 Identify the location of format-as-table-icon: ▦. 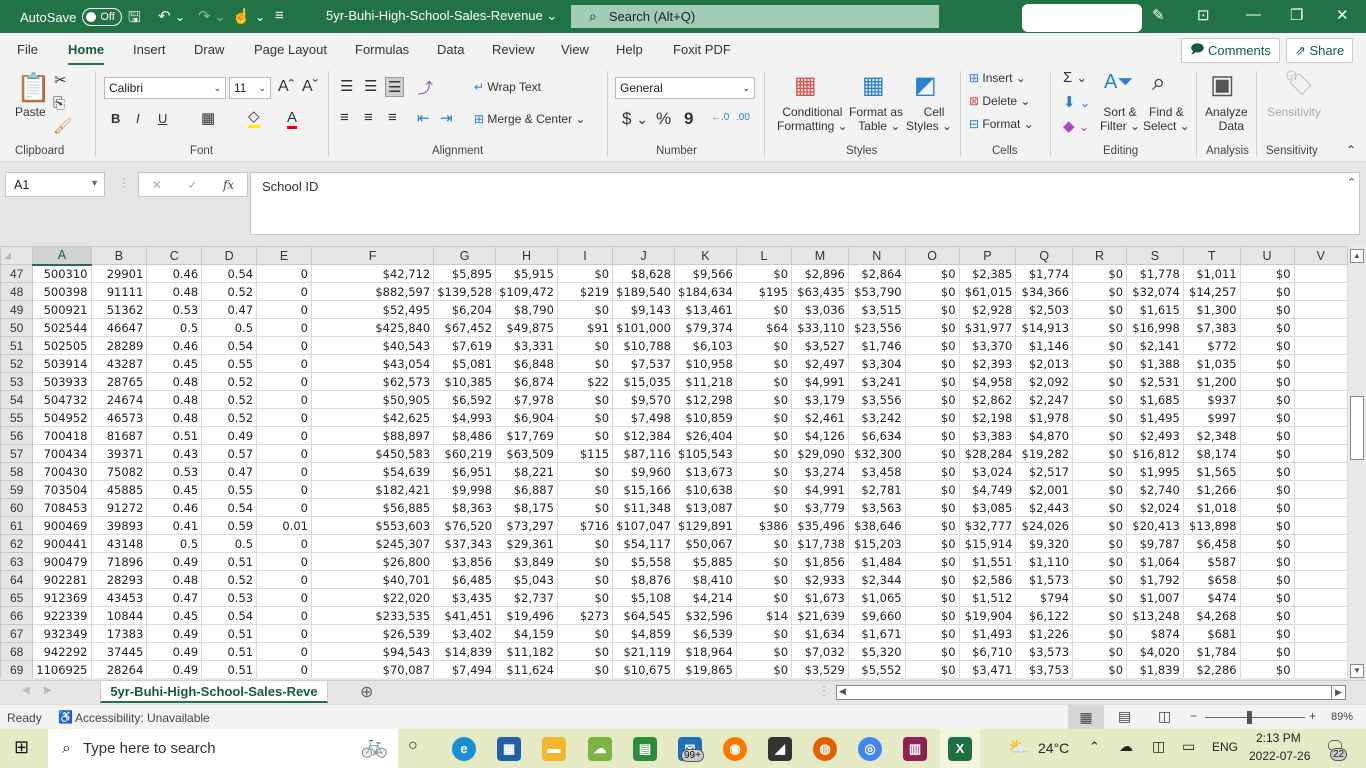
(873, 85).